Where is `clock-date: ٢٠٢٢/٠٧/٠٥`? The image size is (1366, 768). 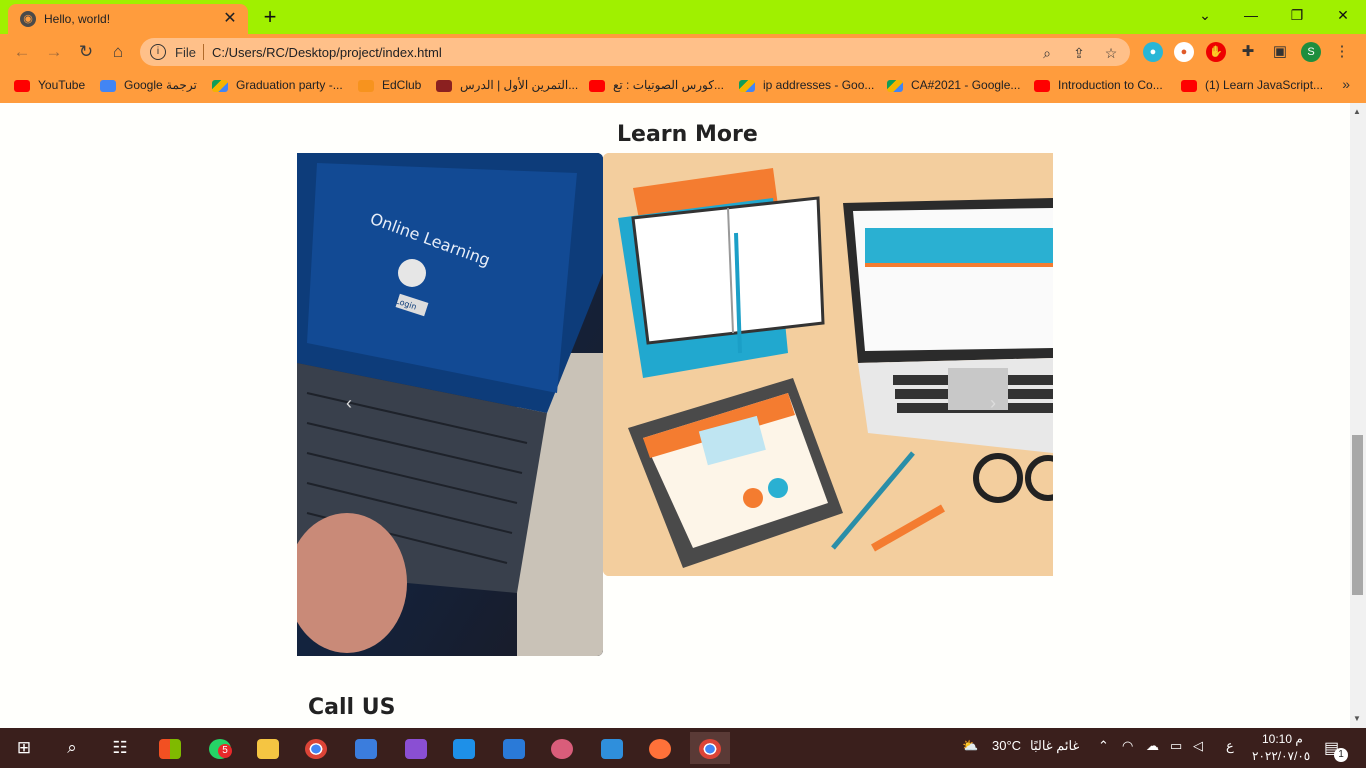 clock-date: ٢٠٢٢/٠٧/٠٥ is located at coordinates (1281, 756).